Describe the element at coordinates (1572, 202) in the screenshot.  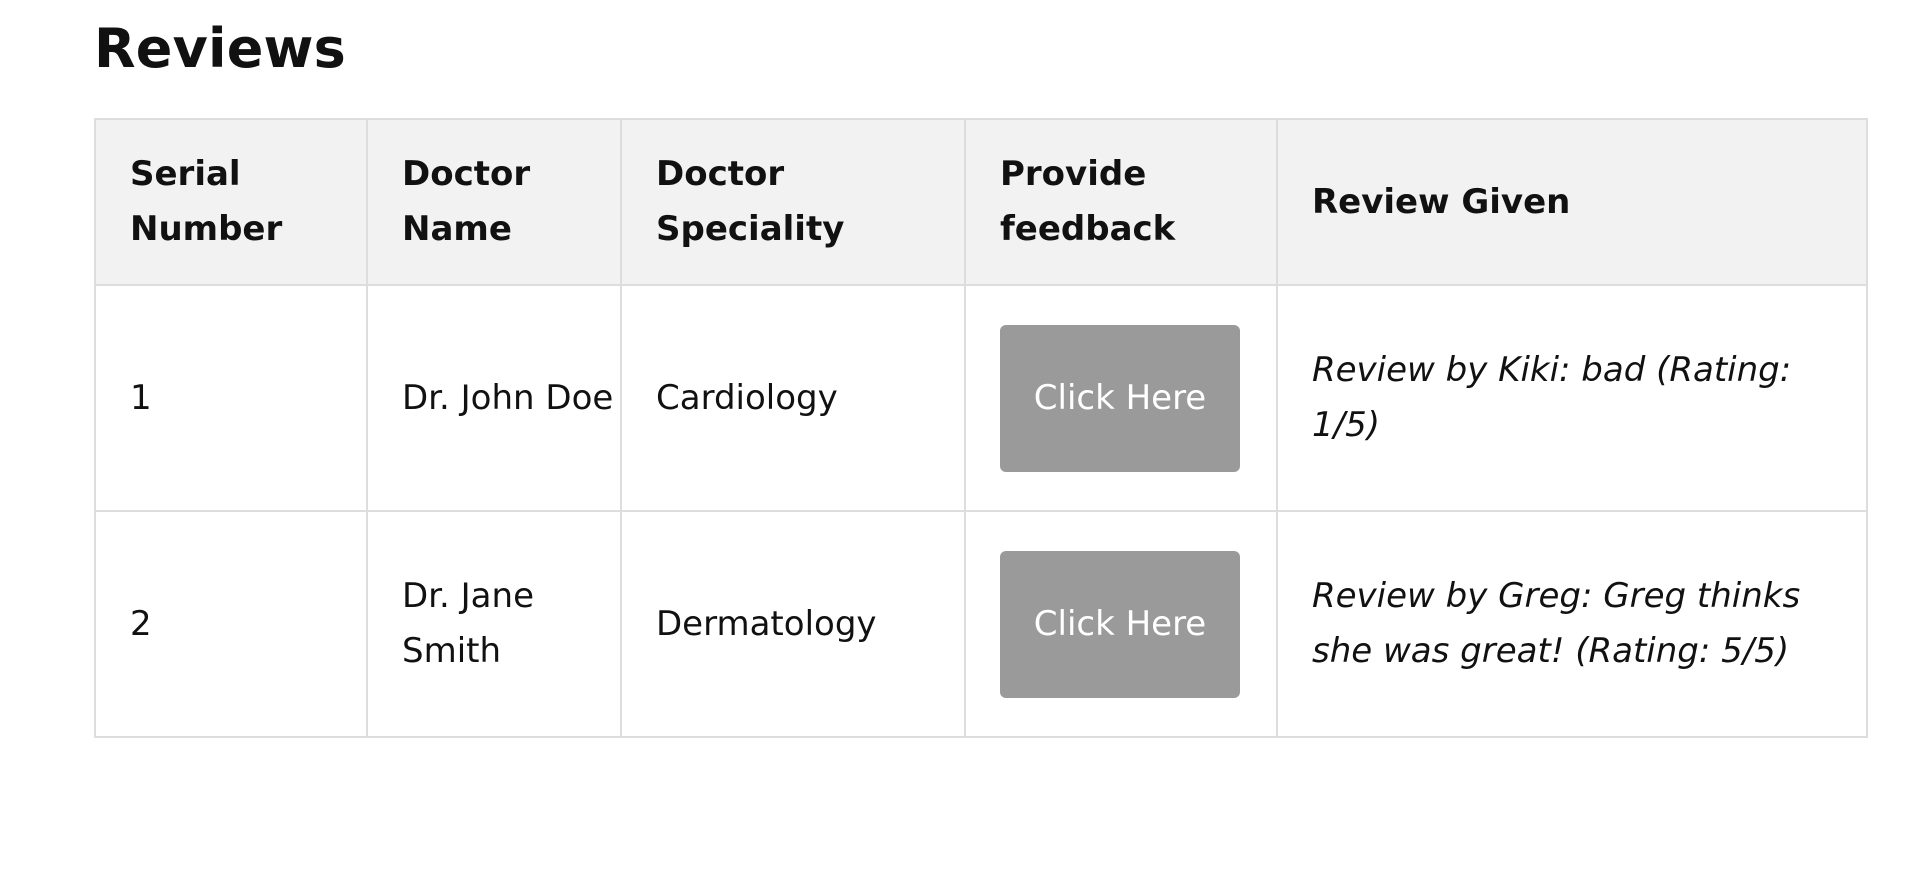
I see `header-review-given: Review Given` at that location.